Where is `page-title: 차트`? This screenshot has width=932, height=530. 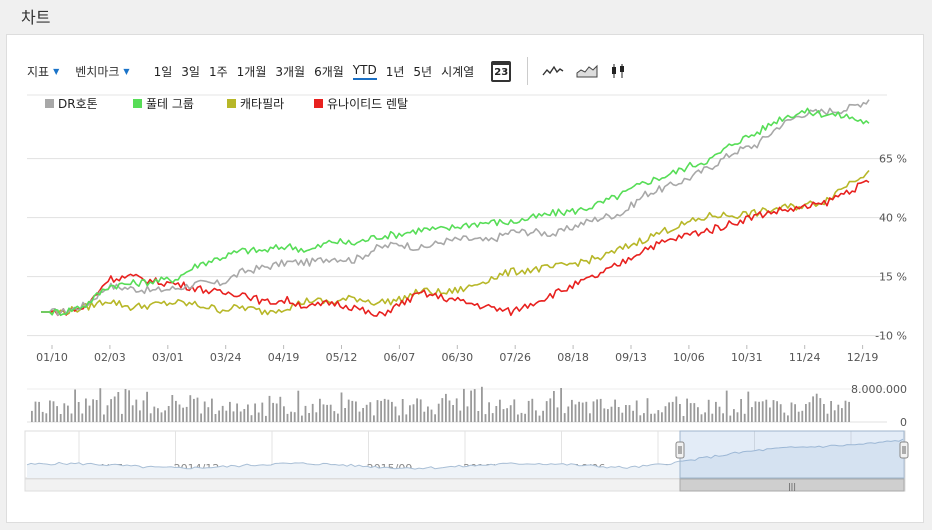 page-title: 차트 is located at coordinates (36, 17).